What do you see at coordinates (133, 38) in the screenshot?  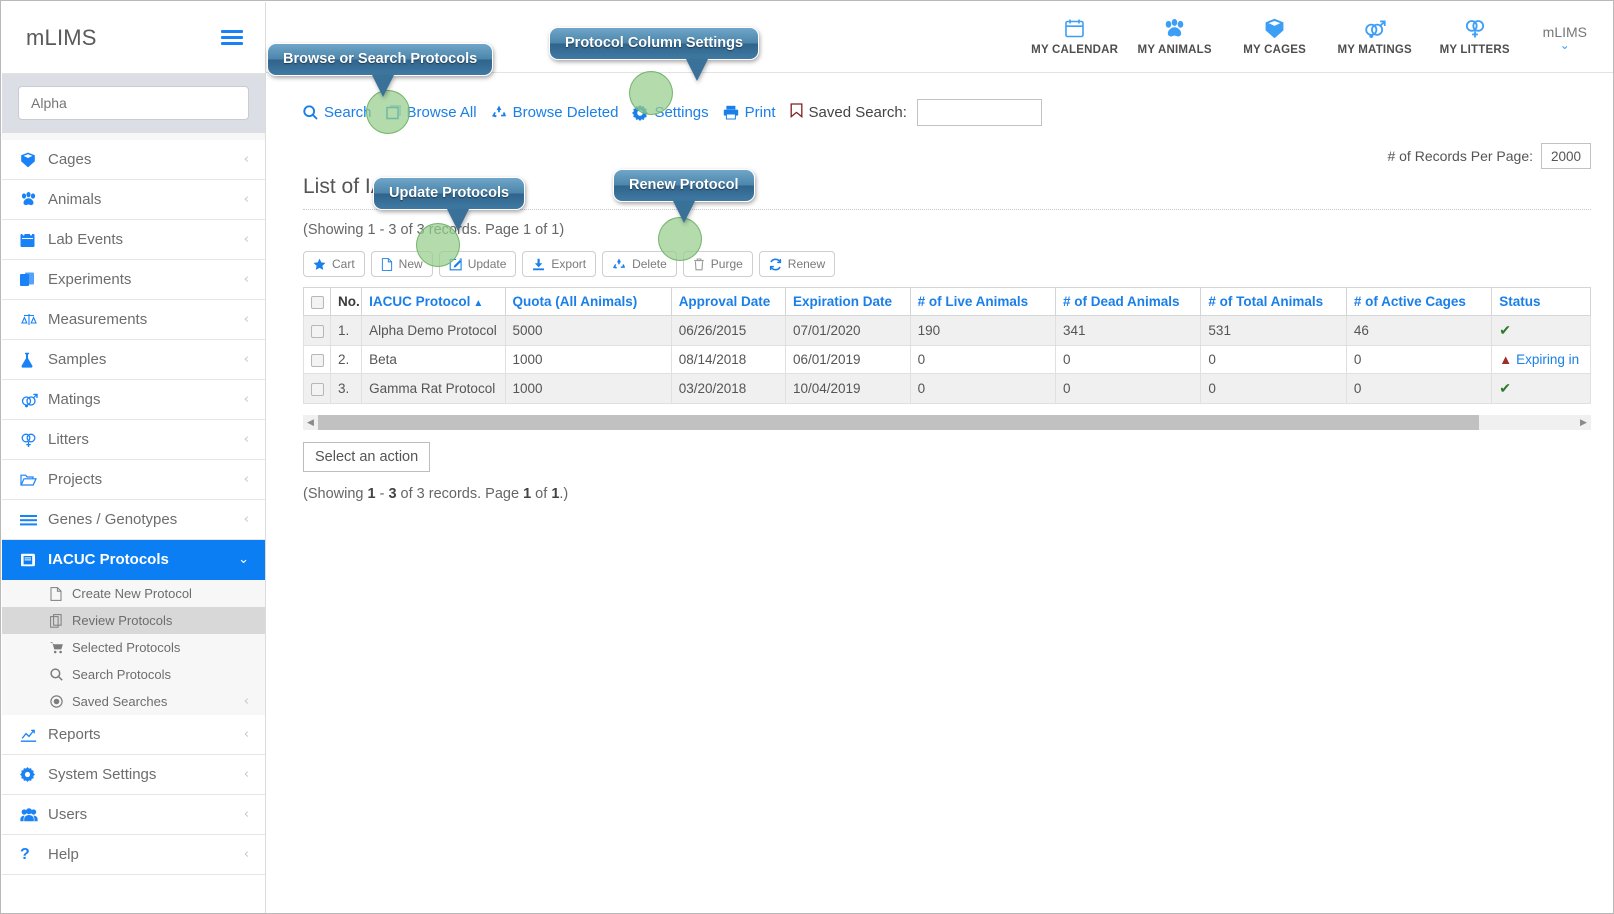 I see `sidebar-brand-row: mLIMS` at bounding box center [133, 38].